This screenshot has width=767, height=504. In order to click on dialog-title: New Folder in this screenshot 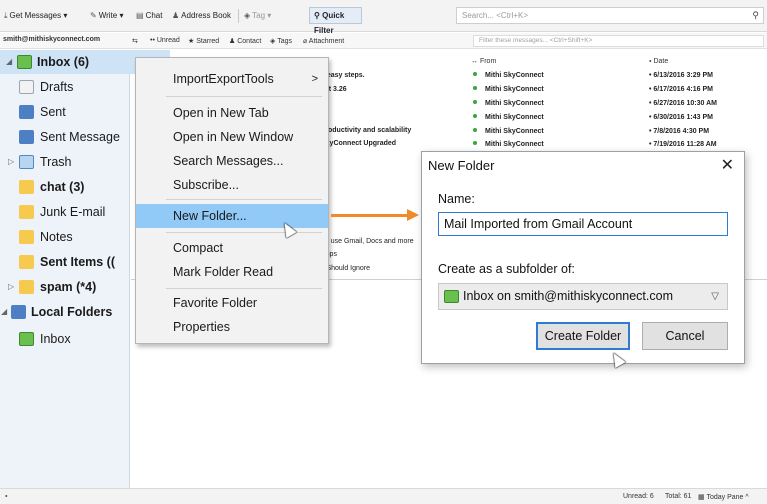, I will do `click(461, 165)`.